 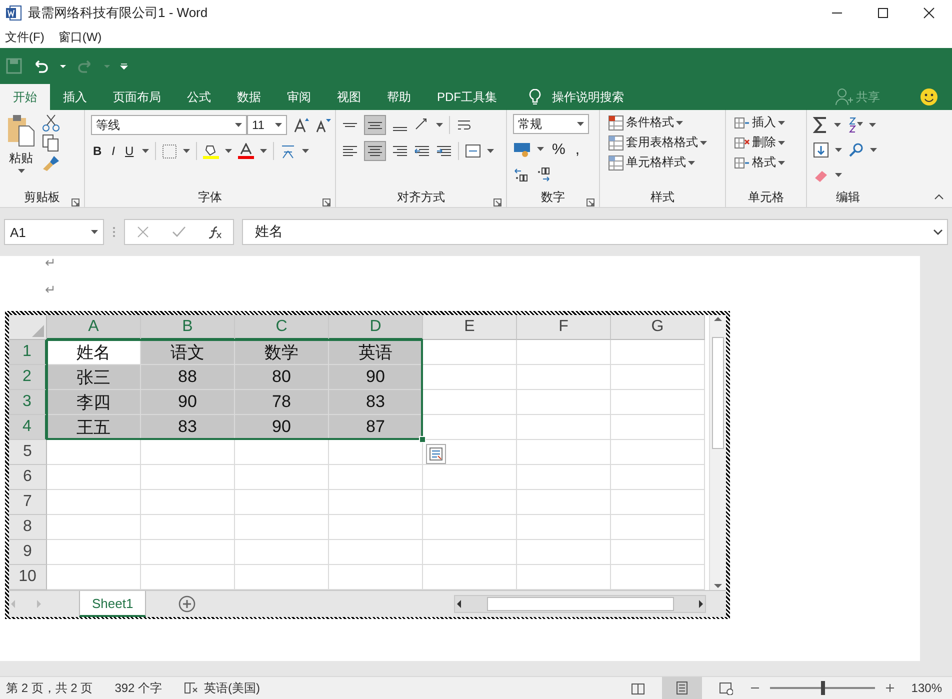 I want to click on smiley-icon, so click(x=929, y=97).